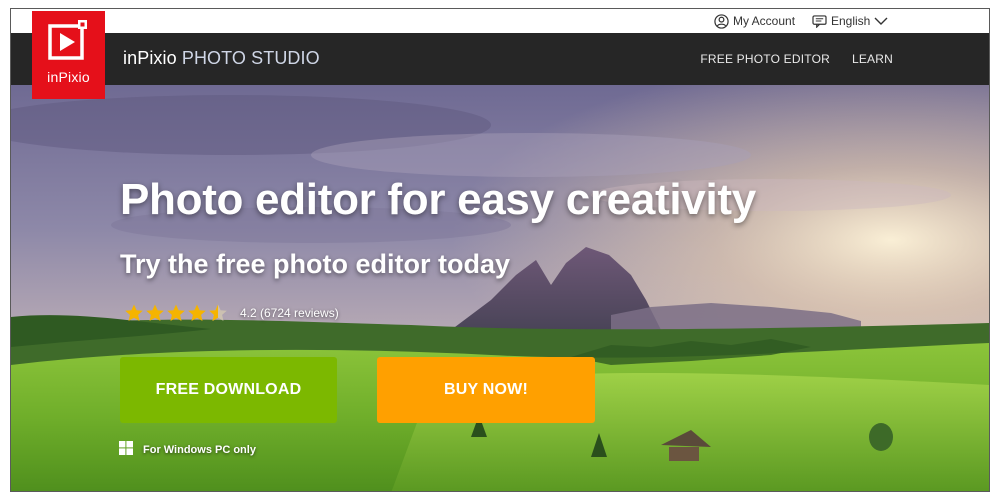 The width and height of the screenshot is (1000, 500). I want to click on rating-text: 4.2 (6724 reviews), so click(289, 313).